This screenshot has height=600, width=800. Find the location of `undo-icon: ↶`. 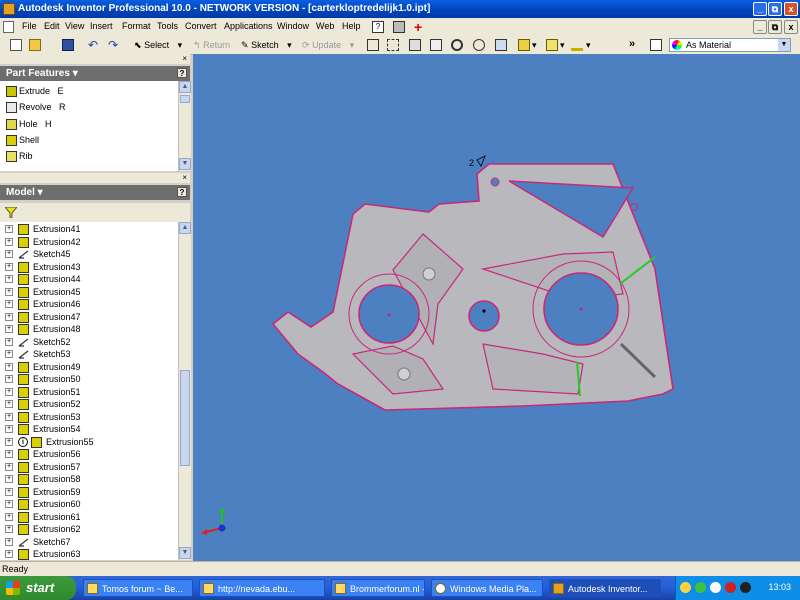

undo-icon: ↶ is located at coordinates (93, 45).